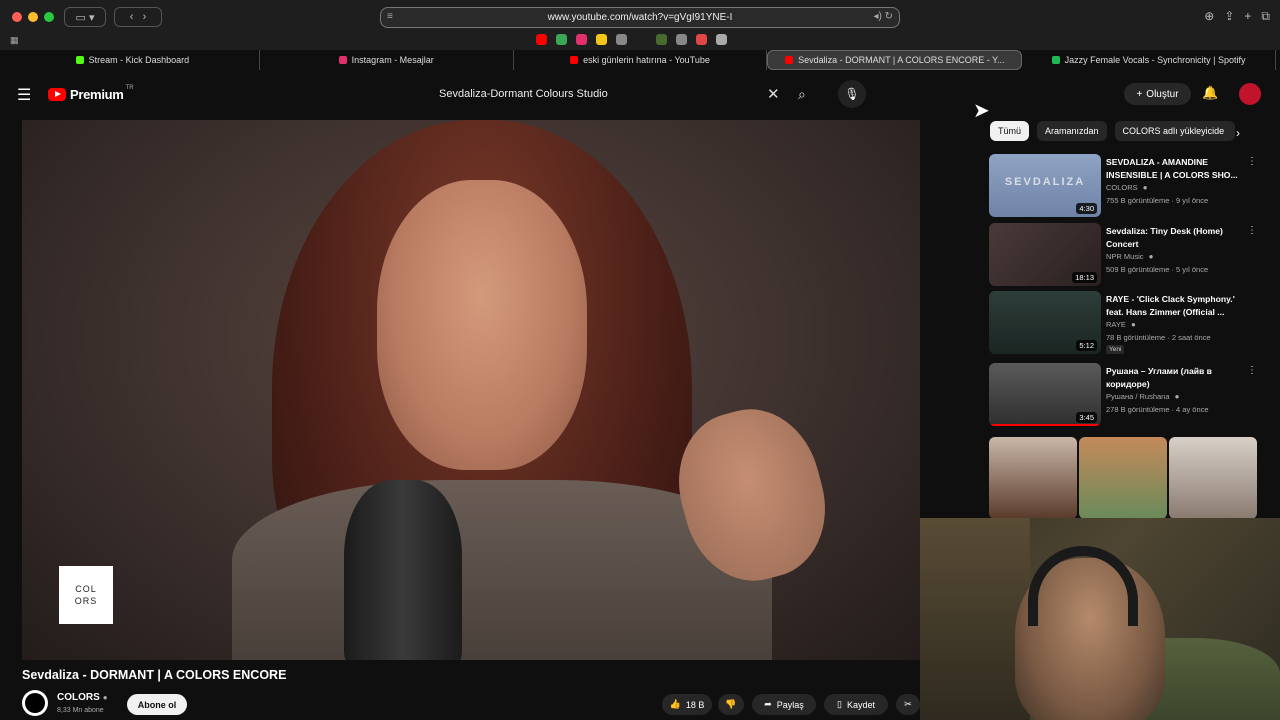  I want to click on instagram-icon, so click(342, 60).